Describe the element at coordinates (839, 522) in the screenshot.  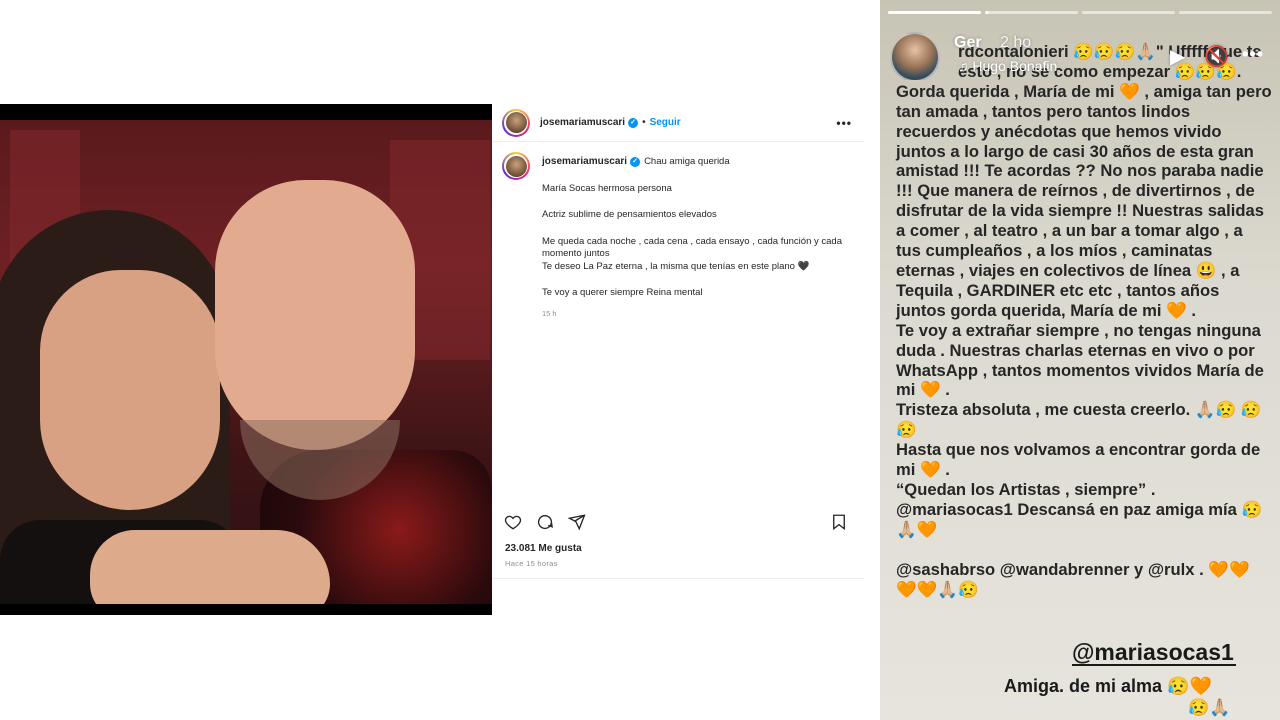
I see `bookmark-icon` at that location.